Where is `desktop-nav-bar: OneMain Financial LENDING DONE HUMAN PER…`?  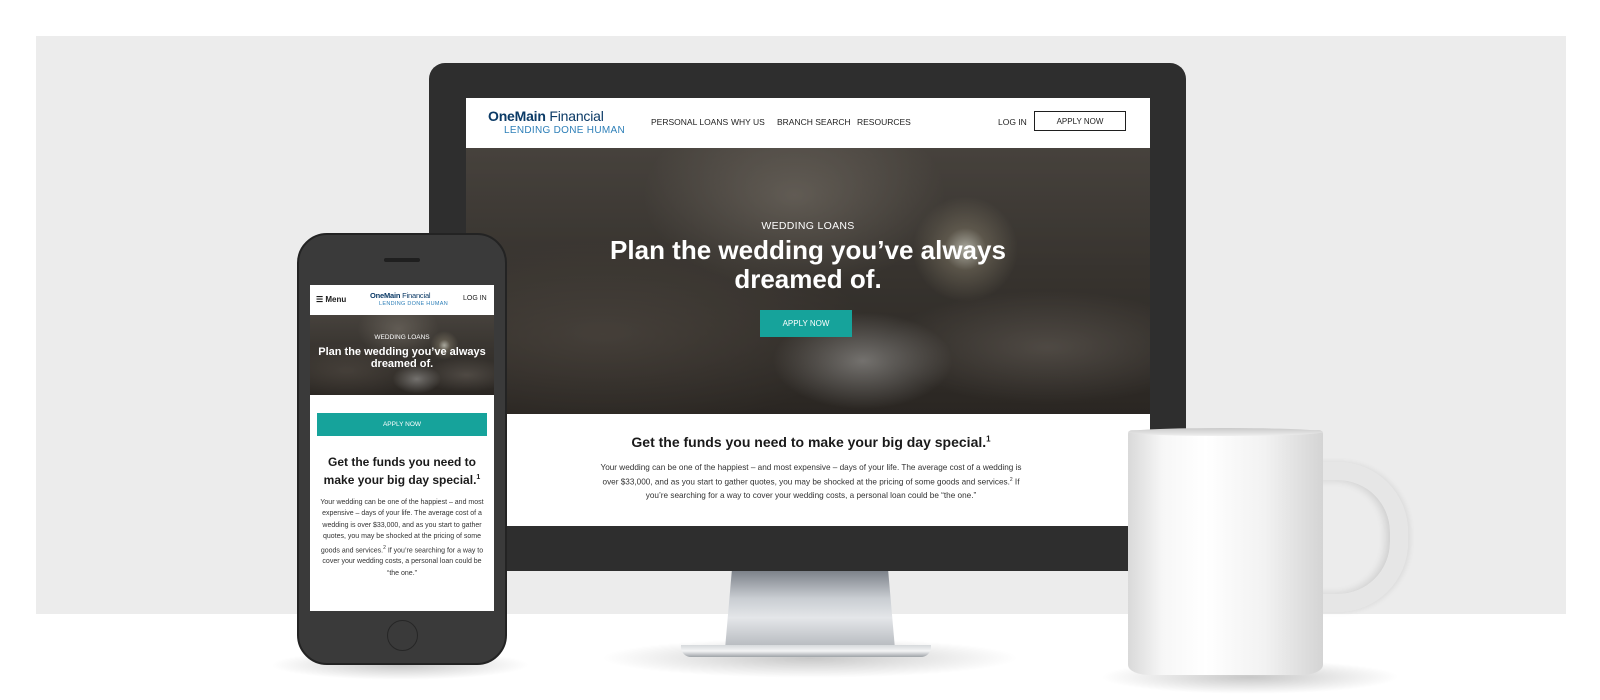 desktop-nav-bar: OneMain Financial LENDING DONE HUMAN PER… is located at coordinates (808, 123).